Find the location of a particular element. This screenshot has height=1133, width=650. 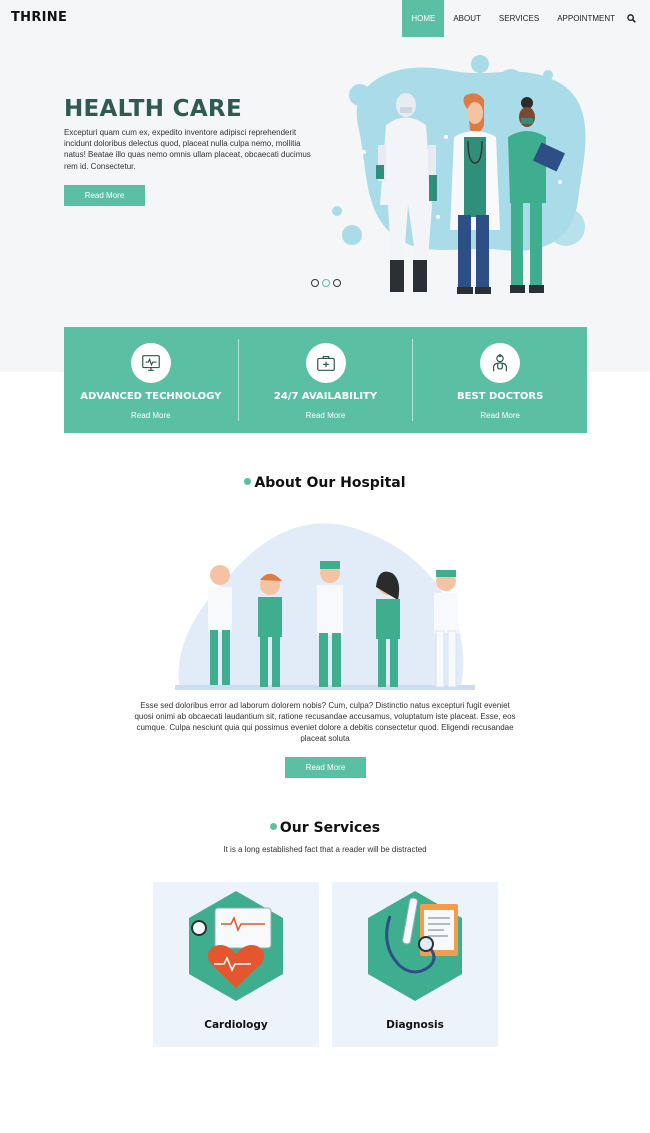

nav-home: HOME is located at coordinates (423, 18).